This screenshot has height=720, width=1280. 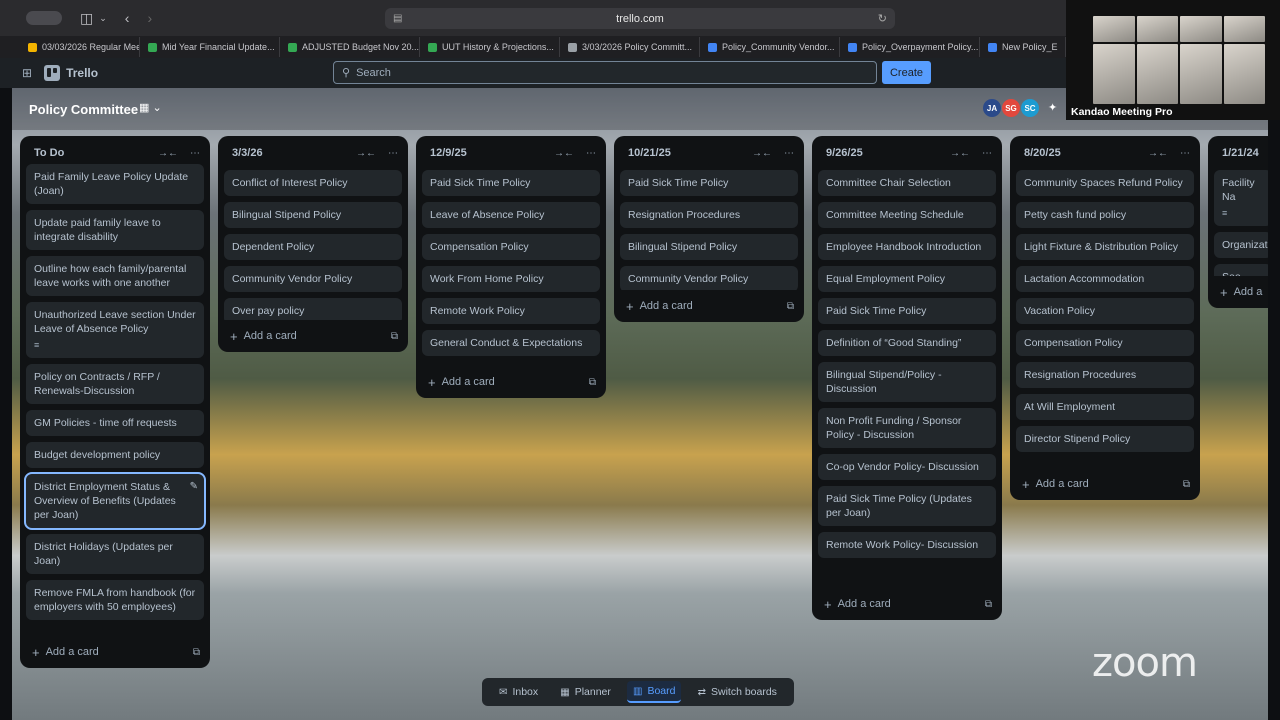 What do you see at coordinates (1030, 108) in the screenshot?
I see `member-avatar: SC` at bounding box center [1030, 108].